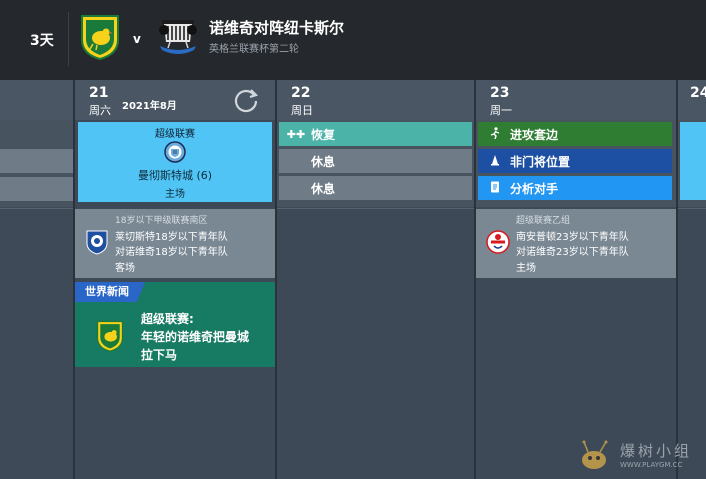 This screenshot has height=479, width=706. Describe the element at coordinates (323, 134) in the screenshot. I see `training-label: 恢复` at that location.